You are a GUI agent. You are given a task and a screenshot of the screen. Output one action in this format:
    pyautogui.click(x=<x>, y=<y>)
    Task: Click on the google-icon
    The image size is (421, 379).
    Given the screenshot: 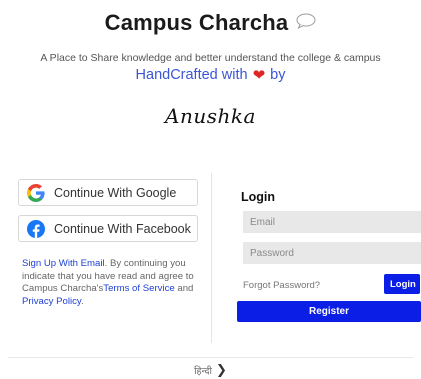 What is the action you would take?
    pyautogui.click(x=36, y=192)
    